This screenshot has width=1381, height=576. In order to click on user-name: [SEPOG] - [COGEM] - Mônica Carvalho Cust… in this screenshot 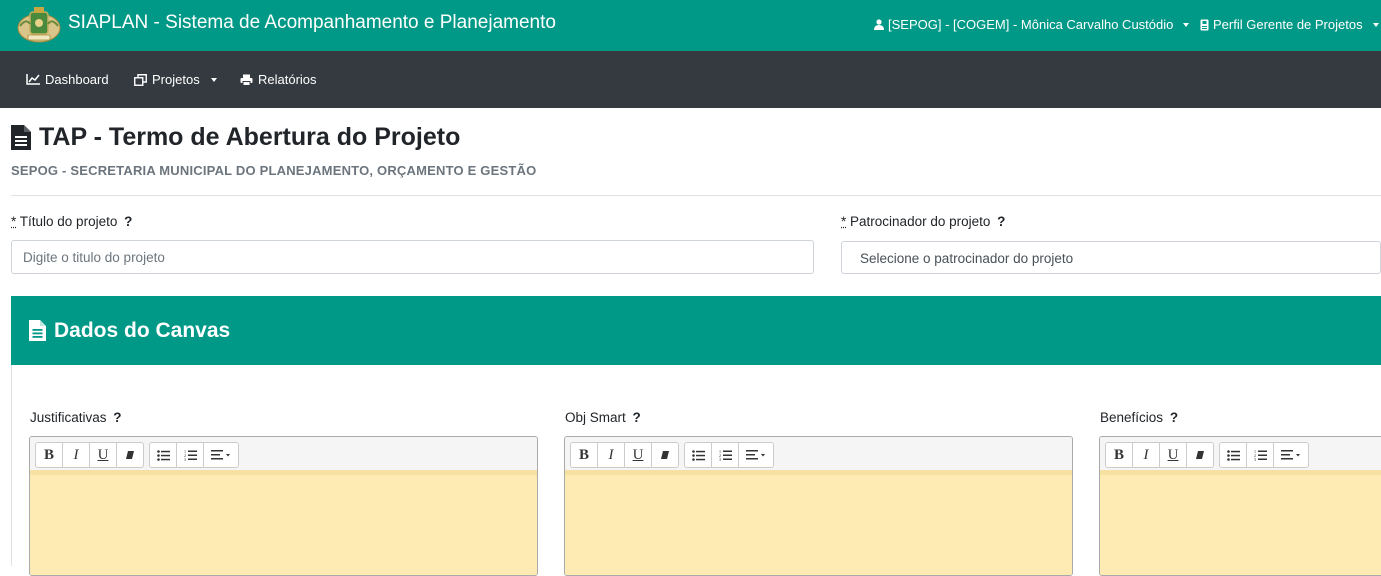, I will do `click(1030, 24)`.